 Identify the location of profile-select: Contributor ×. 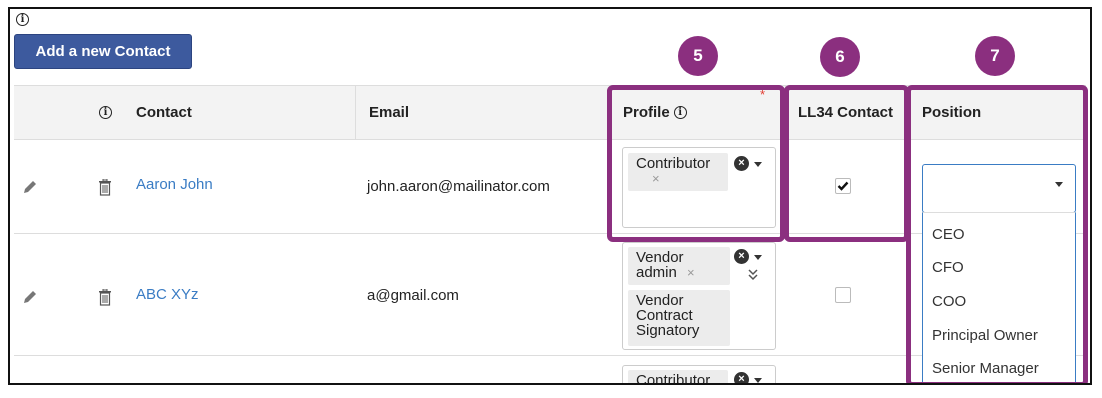
(699, 375).